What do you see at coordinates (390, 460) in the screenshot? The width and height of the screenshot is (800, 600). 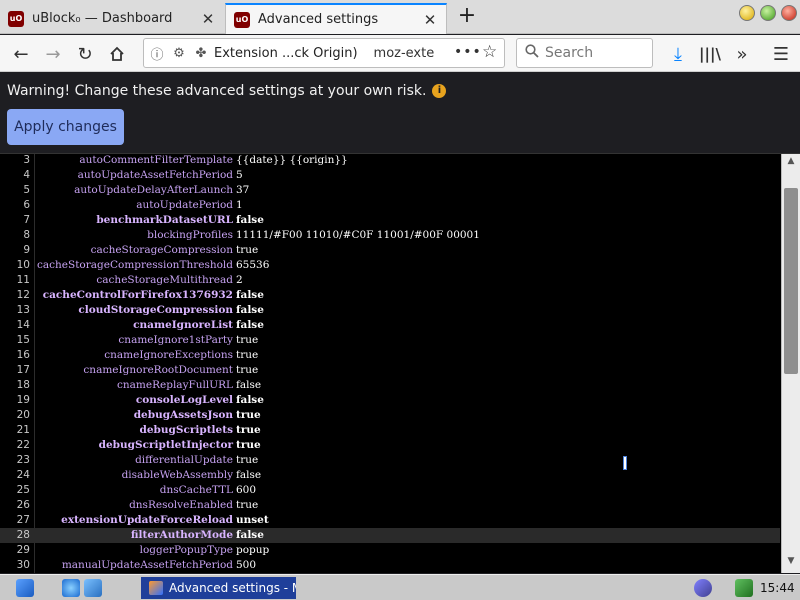 I see `setting-row: 23 differentialUpdate true` at bounding box center [390, 460].